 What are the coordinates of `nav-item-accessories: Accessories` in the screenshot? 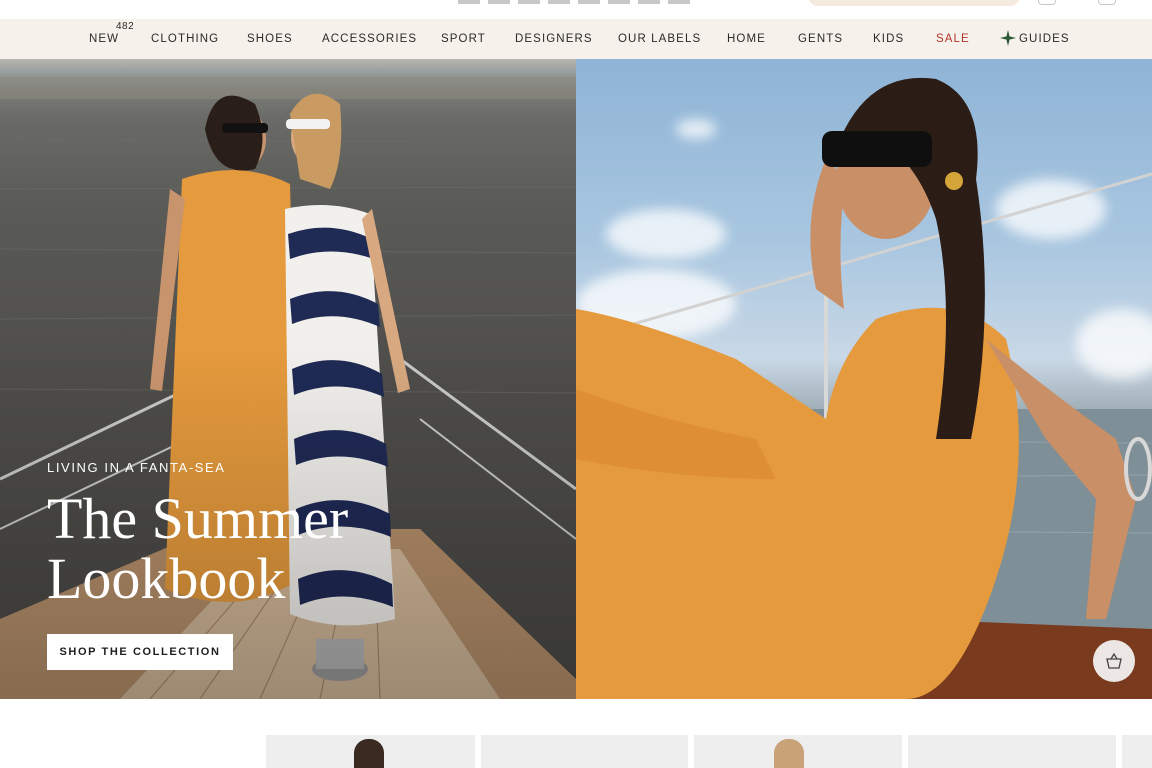 It's located at (369, 39).